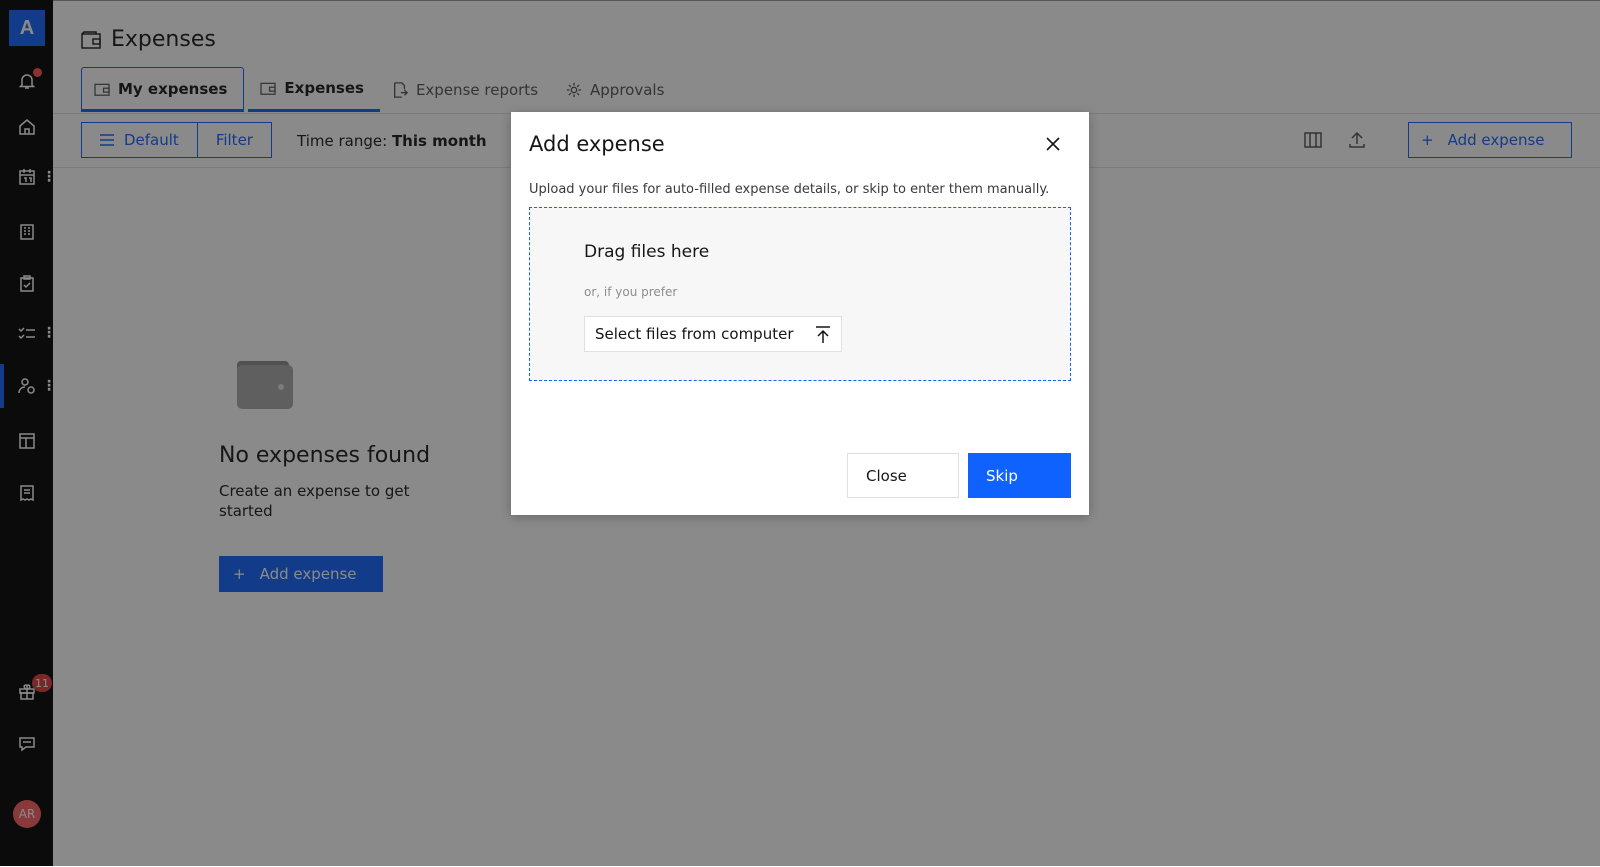 The width and height of the screenshot is (1600, 867). I want to click on close-button: Close, so click(903, 475).